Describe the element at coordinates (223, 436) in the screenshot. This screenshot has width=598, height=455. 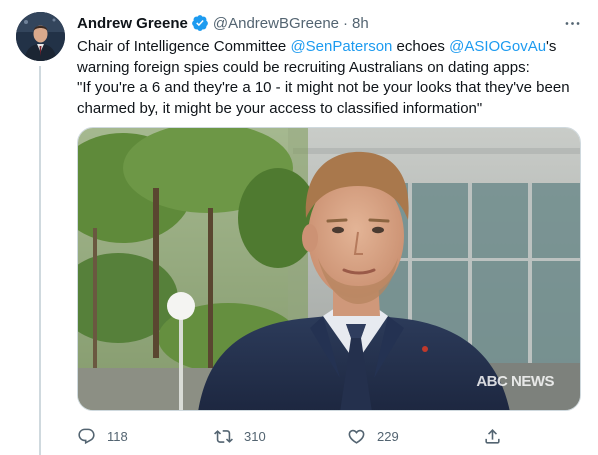
I see `retweet-icon` at that location.